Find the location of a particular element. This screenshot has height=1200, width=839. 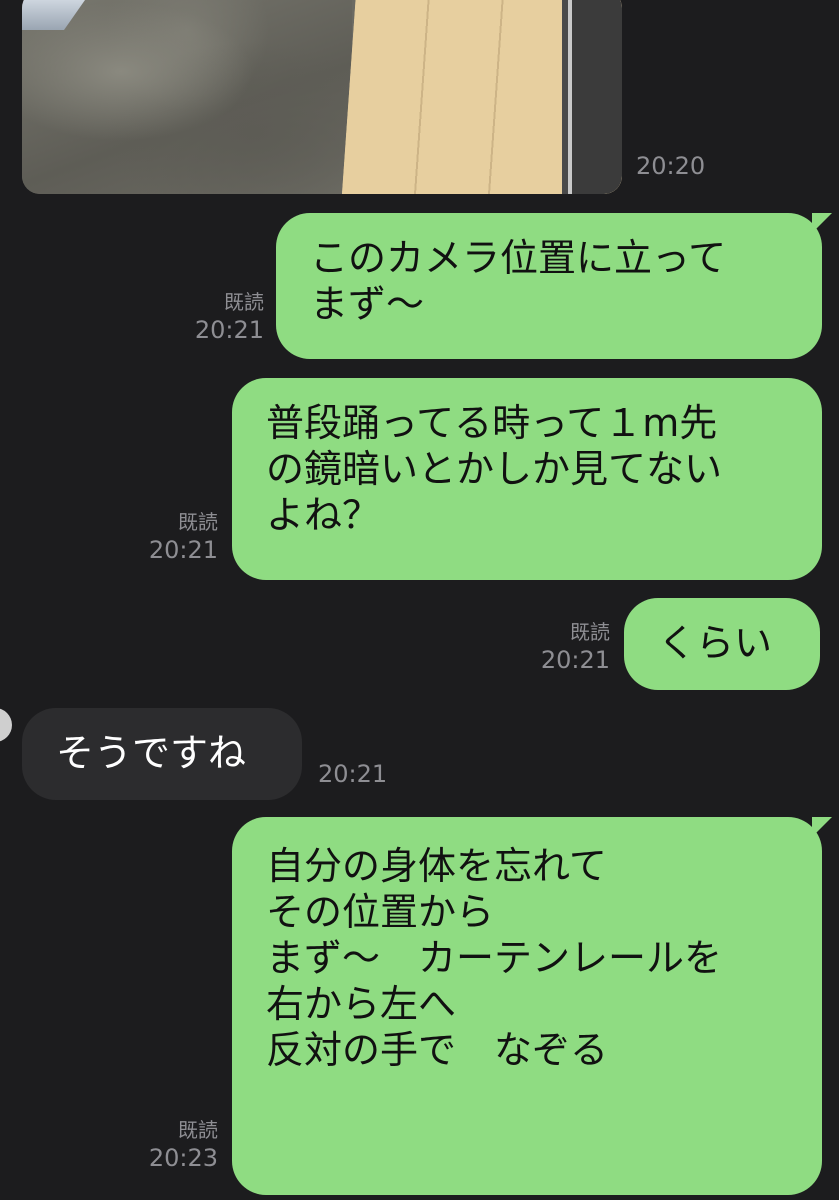

message-time: 20:20 is located at coordinates (671, 166).